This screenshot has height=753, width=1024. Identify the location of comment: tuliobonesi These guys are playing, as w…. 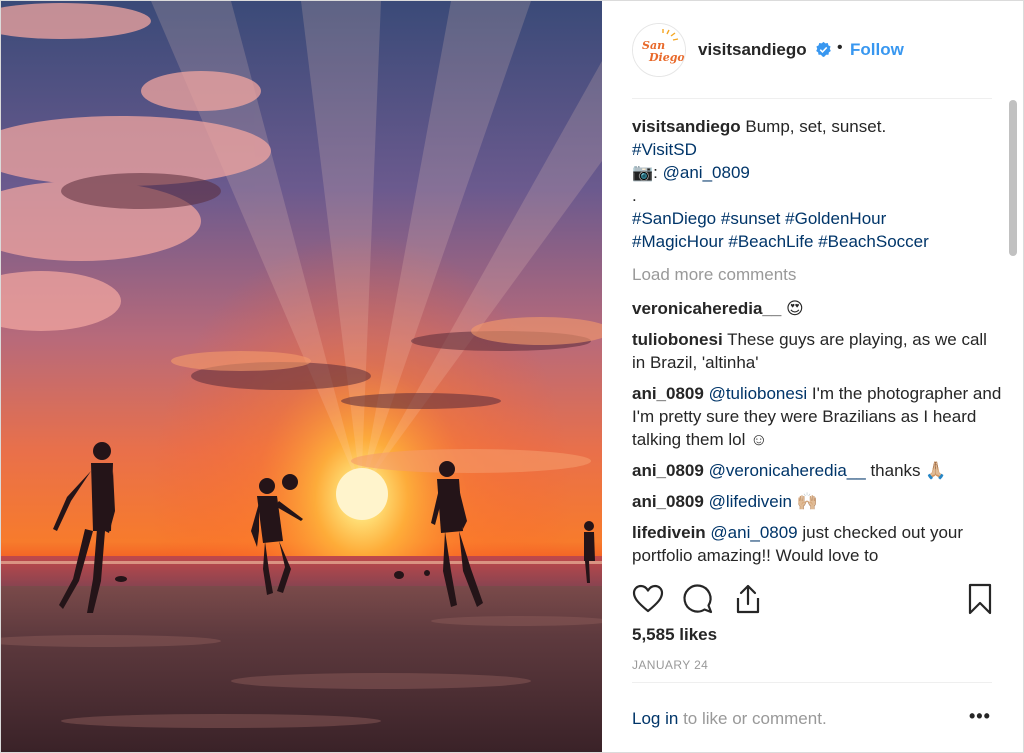
(817, 351).